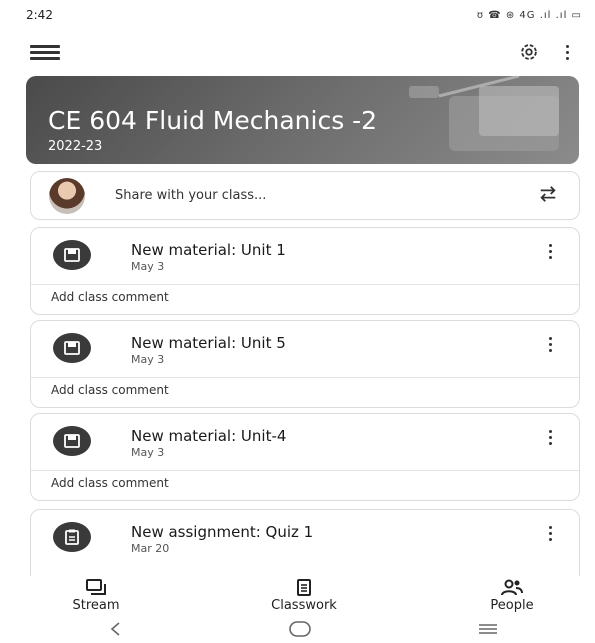 Image resolution: width=595 pixels, height=643 pixels. Describe the element at coordinates (488, 630) in the screenshot. I see `recents-icon` at that location.